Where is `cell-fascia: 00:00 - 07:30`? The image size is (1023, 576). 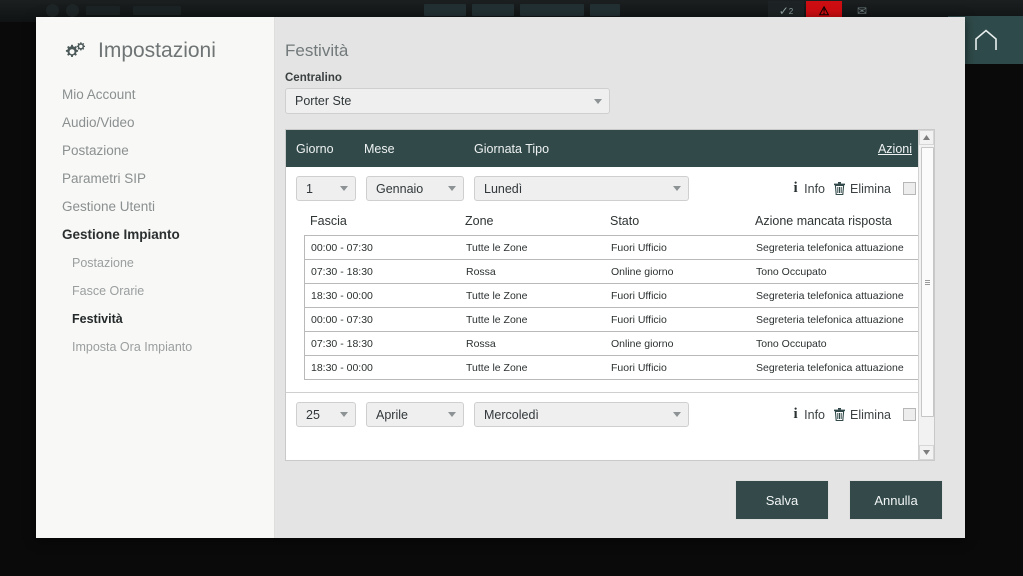 cell-fascia: 00:00 - 07:30 is located at coordinates (342, 319).